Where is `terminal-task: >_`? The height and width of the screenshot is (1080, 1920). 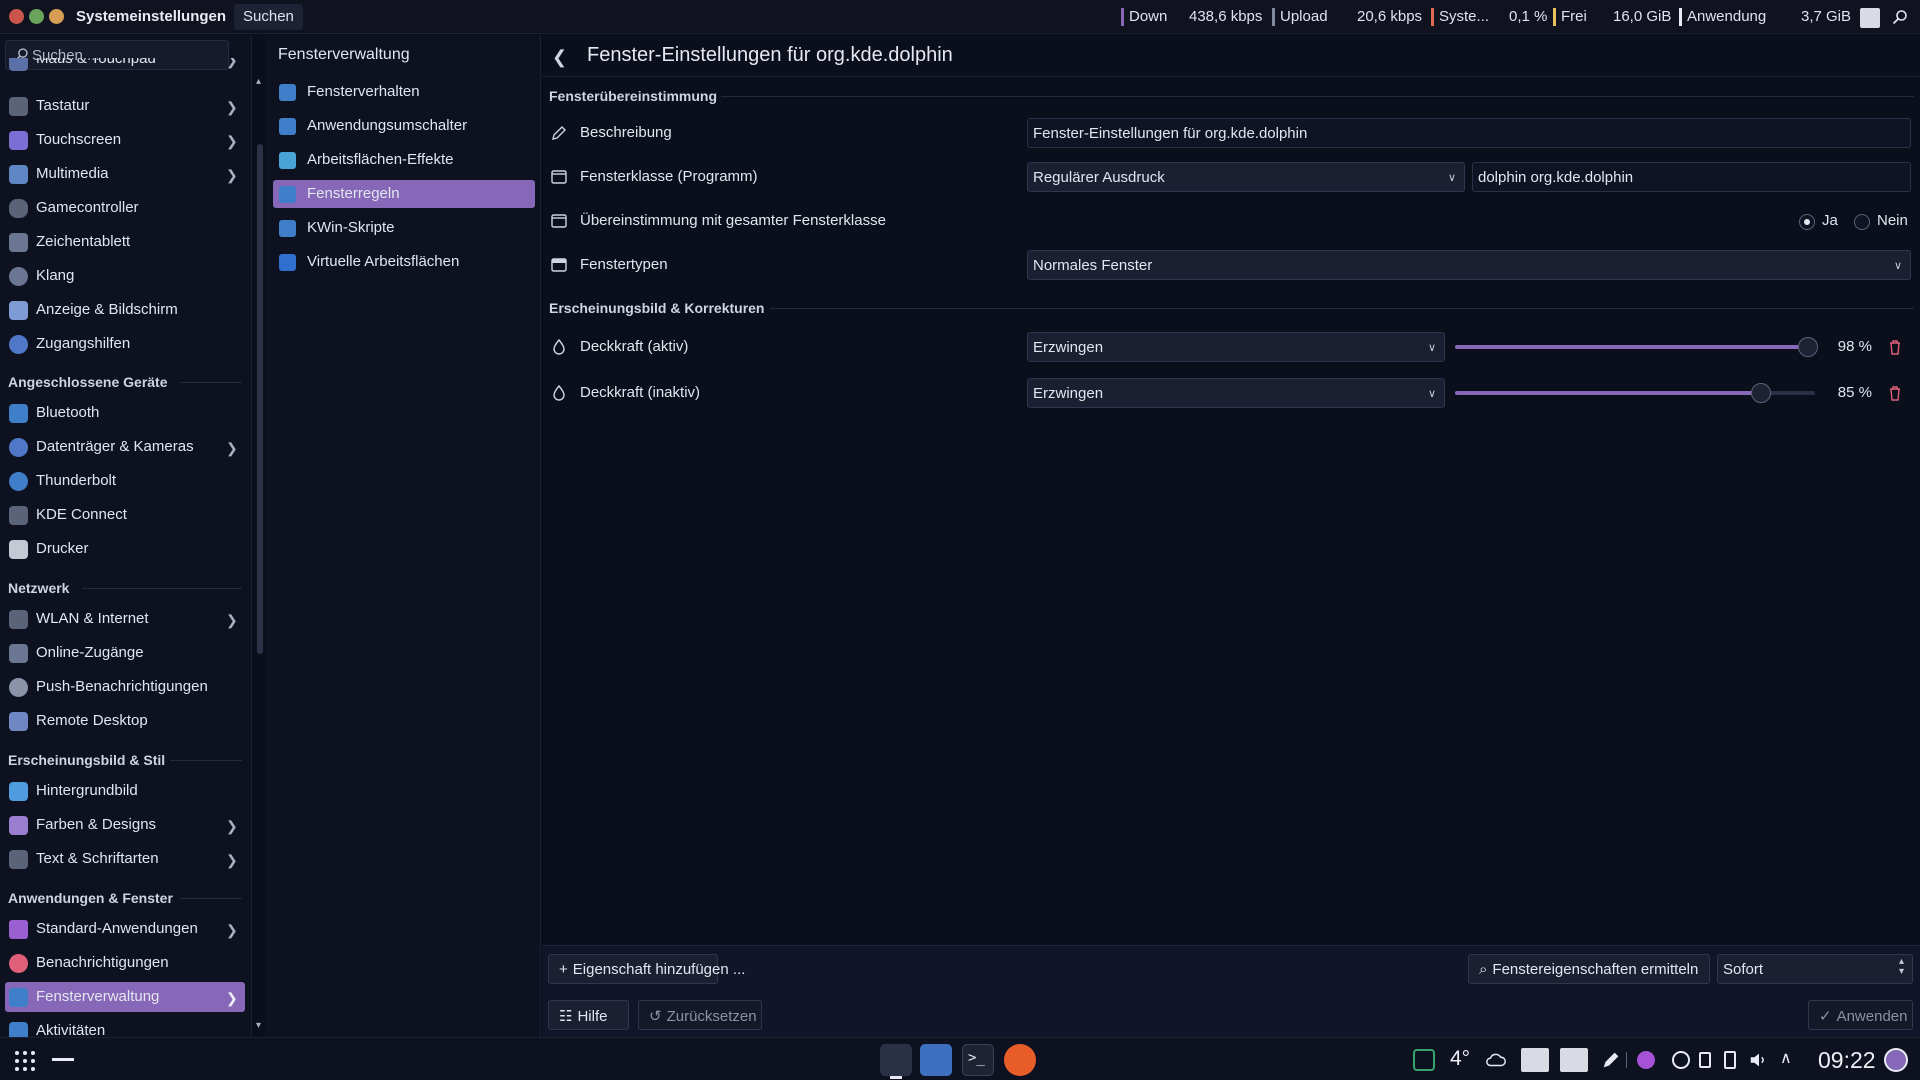 terminal-task: >_ is located at coordinates (978, 1060).